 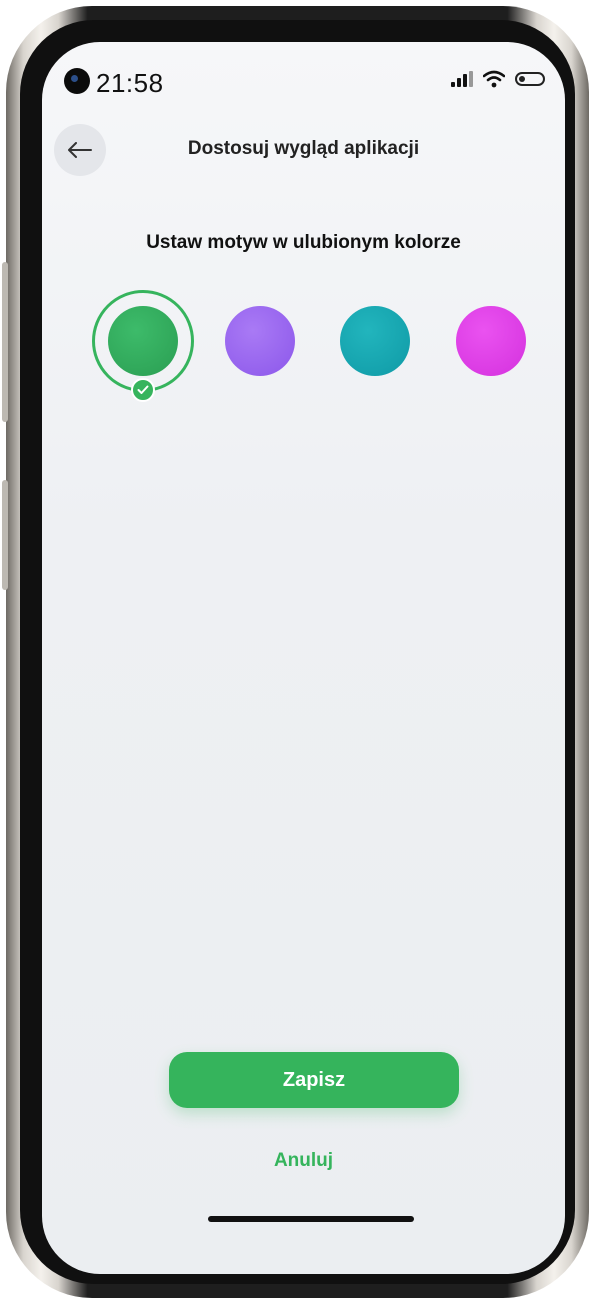 I want to click on battery-icon, so click(x=530, y=79).